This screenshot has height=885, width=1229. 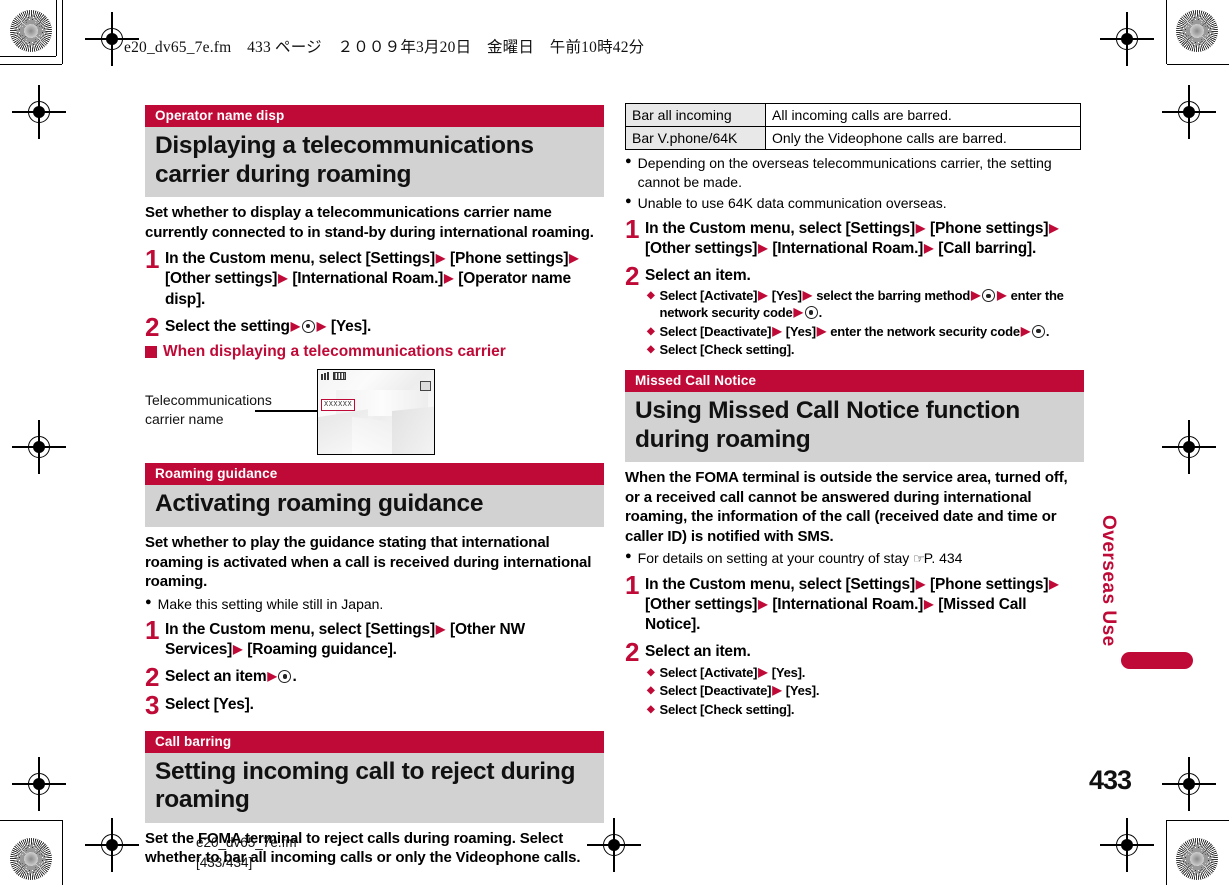 I want to click on pointing-hand-icon: ☞, so click(x=919, y=559).